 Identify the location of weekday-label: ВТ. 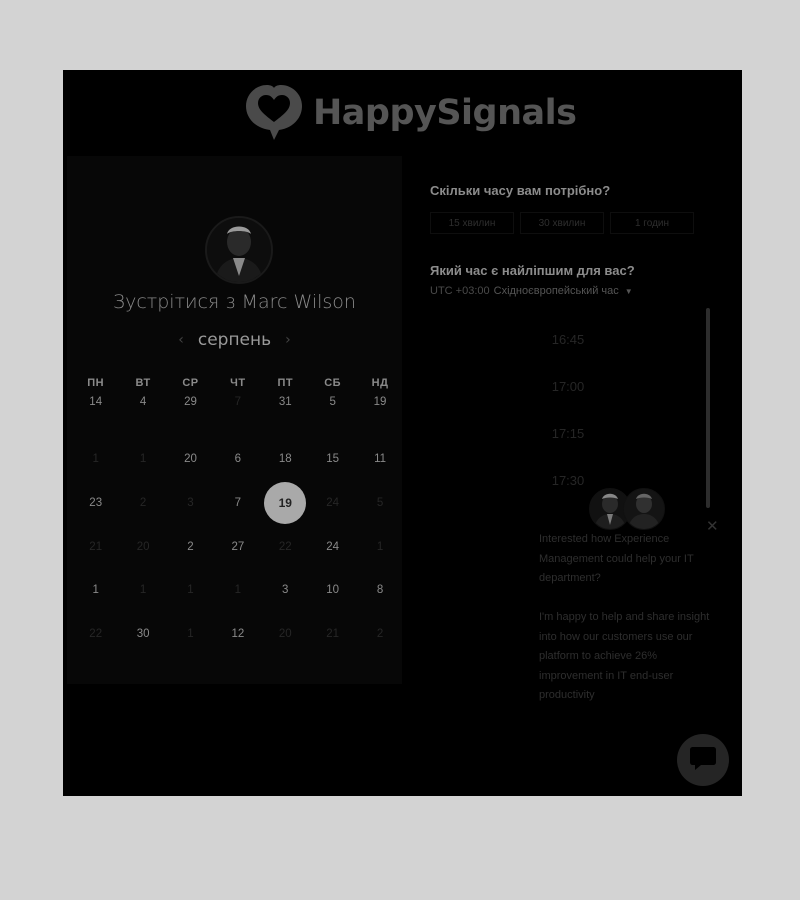
(143, 383).